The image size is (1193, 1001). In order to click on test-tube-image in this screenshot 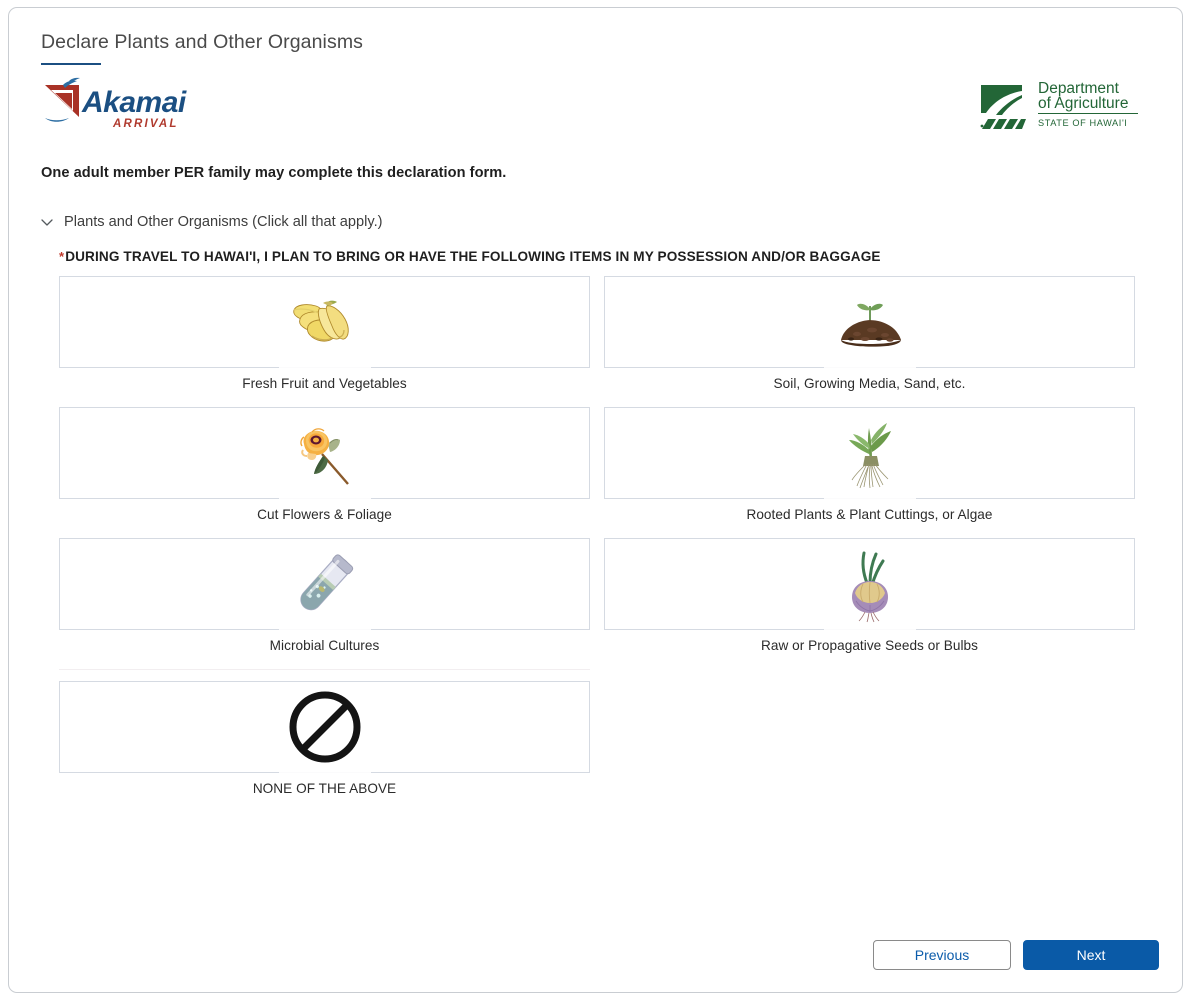, I will do `click(326, 582)`.